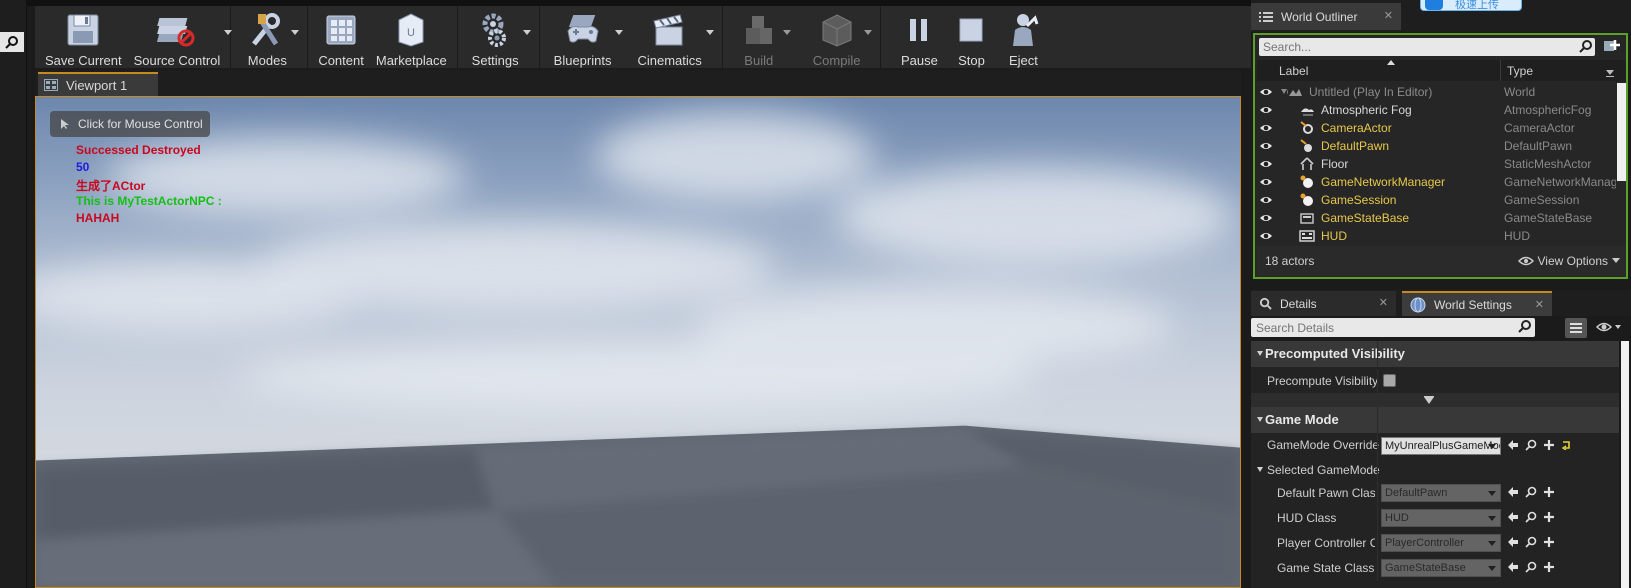 This screenshot has height=588, width=1631. I want to click on mouse-control-button: Click for Mouse Control, so click(130, 124).